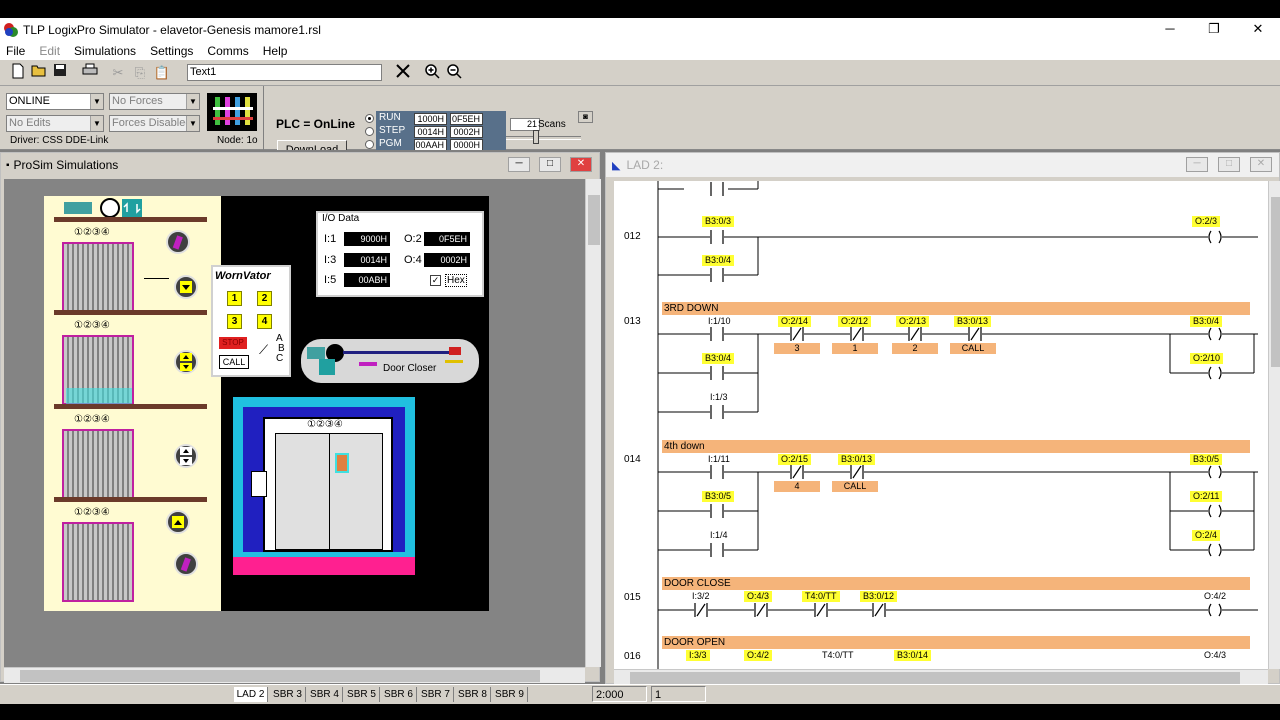  Describe the element at coordinates (325, 694) in the screenshot. I see `tab-sbr4: SBR 4` at that location.